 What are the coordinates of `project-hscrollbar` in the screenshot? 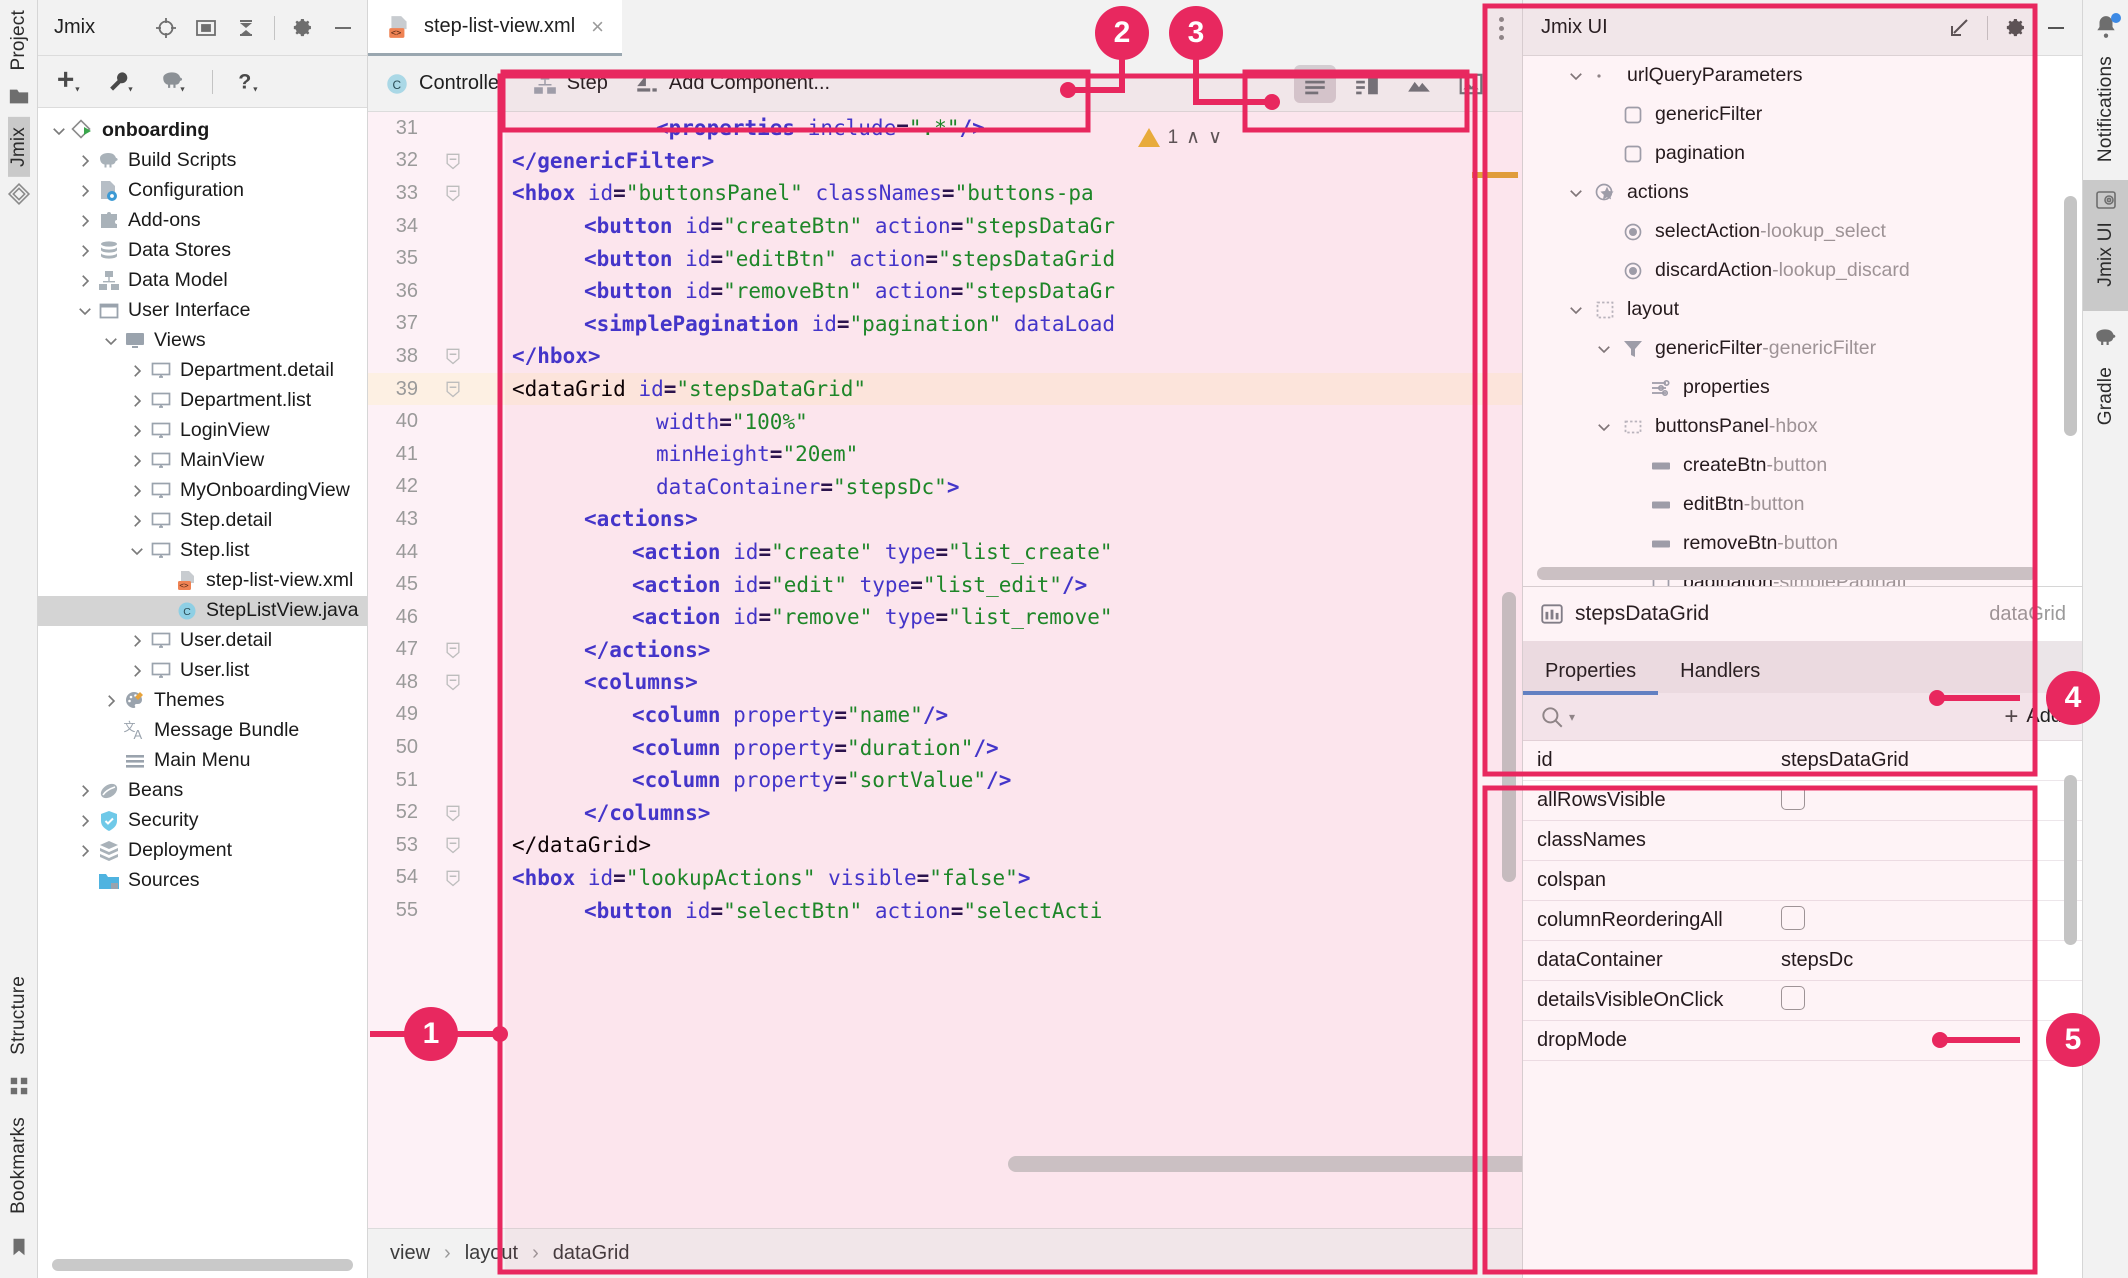 It's located at (202, 1265).